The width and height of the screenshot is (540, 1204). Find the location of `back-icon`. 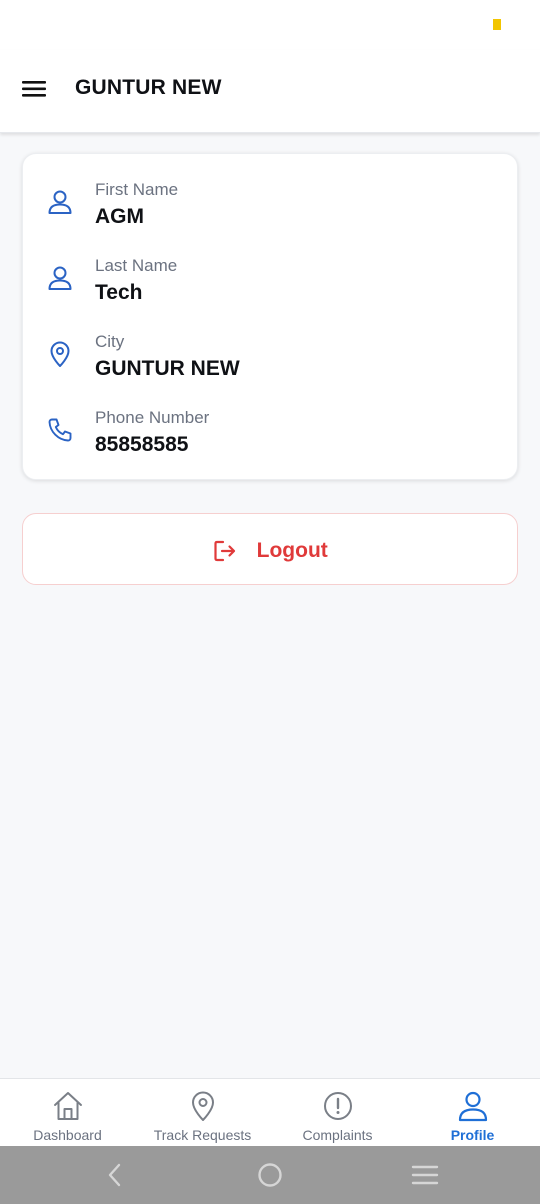

back-icon is located at coordinates (114, 1175).